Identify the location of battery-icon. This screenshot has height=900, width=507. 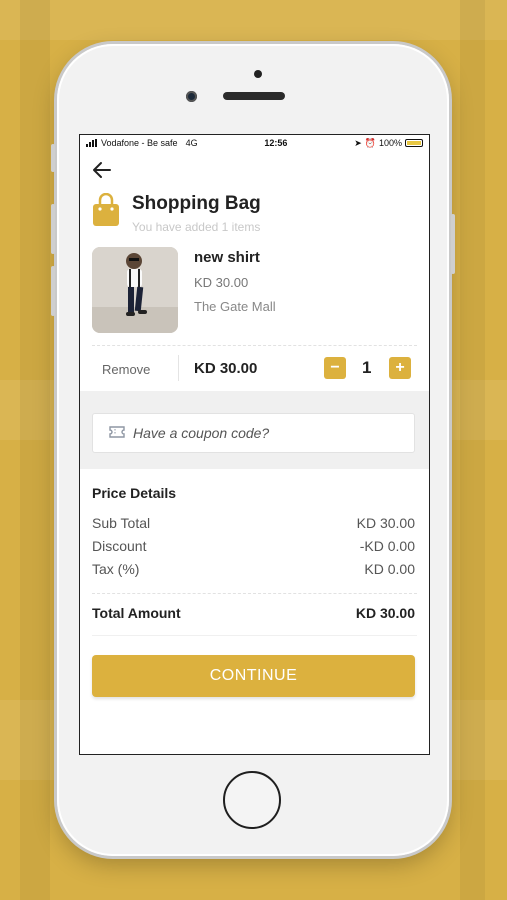
(414, 143).